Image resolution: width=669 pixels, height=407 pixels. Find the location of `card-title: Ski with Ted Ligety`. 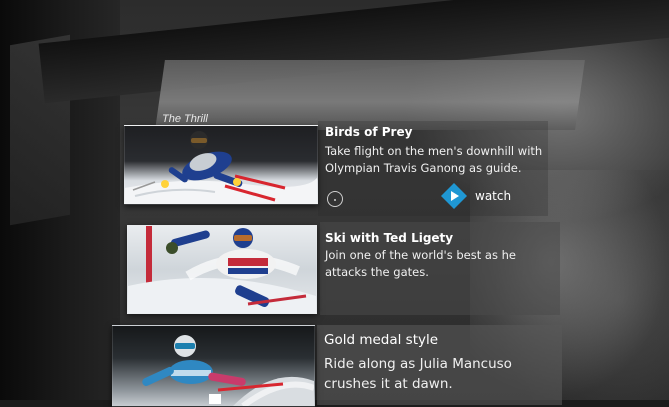

card-title: Ski with Ted Ligety is located at coordinates (389, 238).